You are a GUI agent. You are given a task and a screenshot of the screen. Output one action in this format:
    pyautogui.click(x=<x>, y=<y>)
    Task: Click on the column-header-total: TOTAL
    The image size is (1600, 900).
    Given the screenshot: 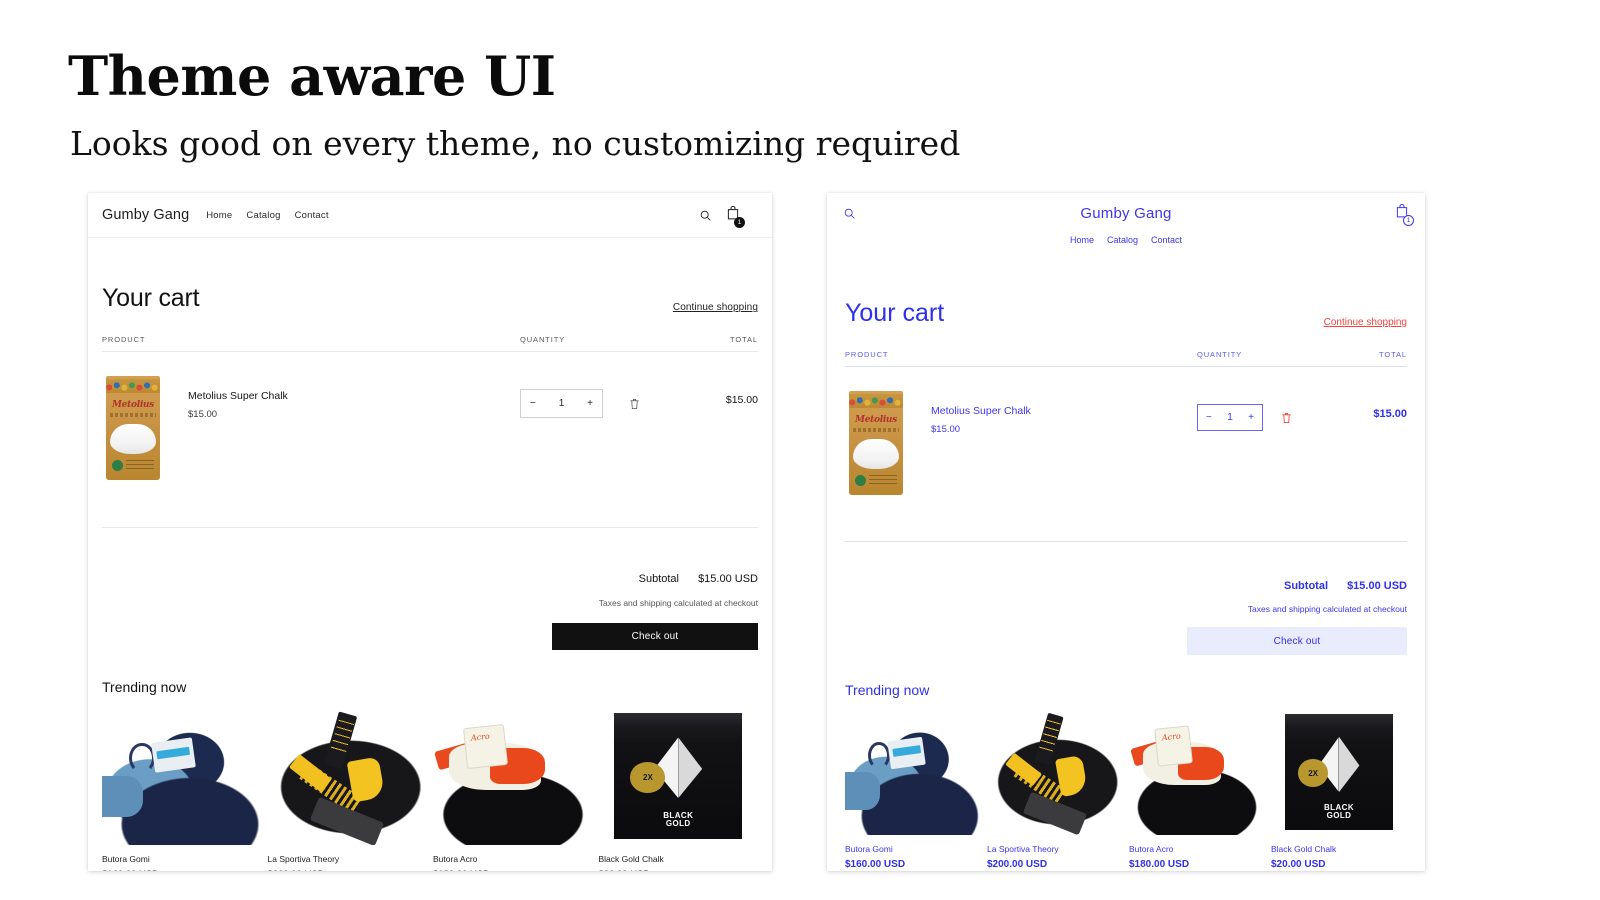 What is the action you would take?
    pyautogui.click(x=1393, y=354)
    